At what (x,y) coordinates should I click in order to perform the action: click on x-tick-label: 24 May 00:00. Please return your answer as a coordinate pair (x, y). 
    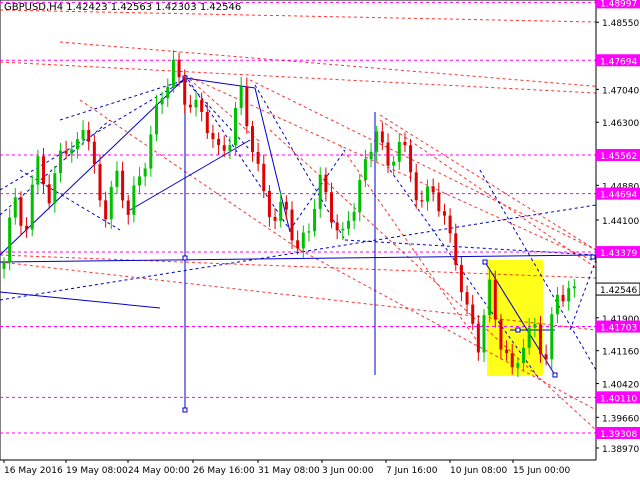
    Looking at the image, I should click on (159, 471).